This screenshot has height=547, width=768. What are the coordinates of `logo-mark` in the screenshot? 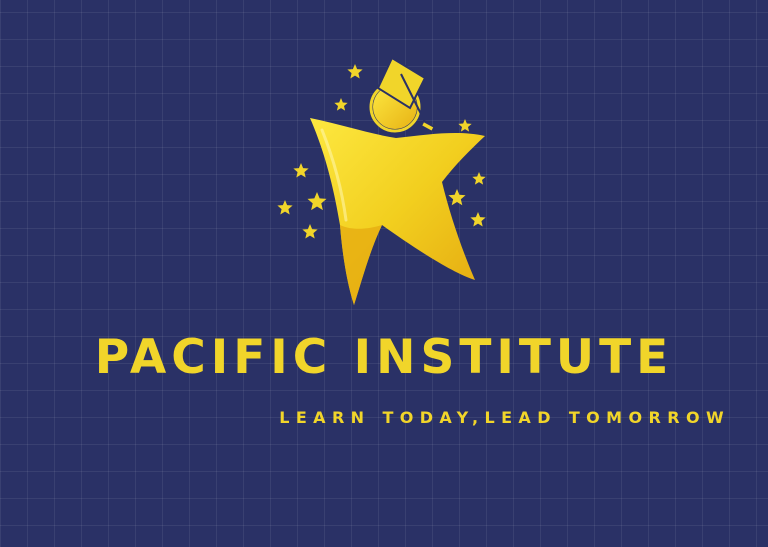 It's located at (381, 180).